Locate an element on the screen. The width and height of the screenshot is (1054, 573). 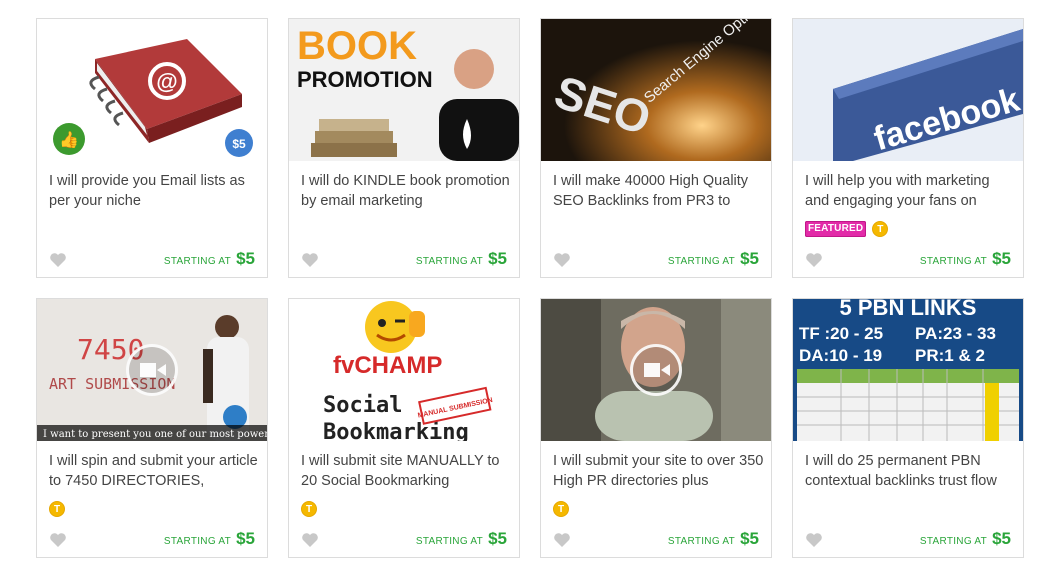
featured-badge: FEATURED is located at coordinates (836, 229).